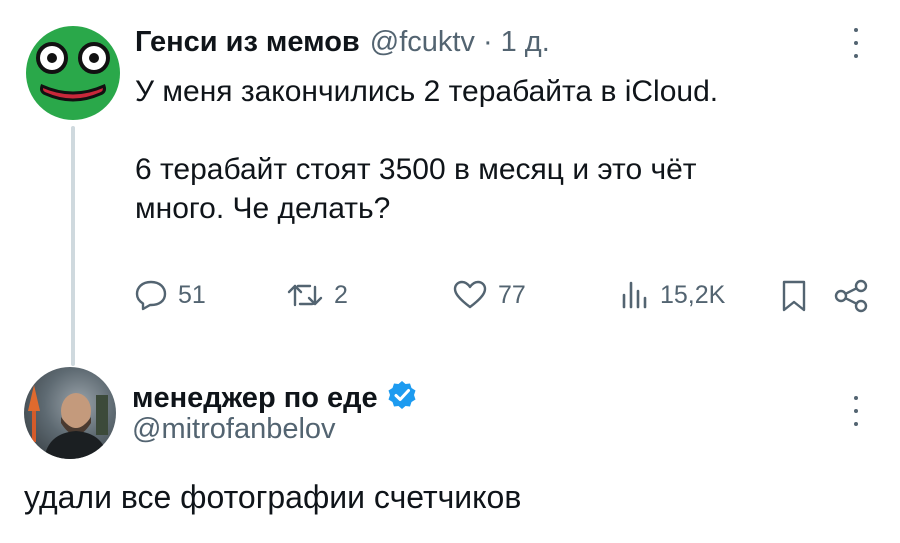  I want to click on bookmark-button, so click(794, 296).